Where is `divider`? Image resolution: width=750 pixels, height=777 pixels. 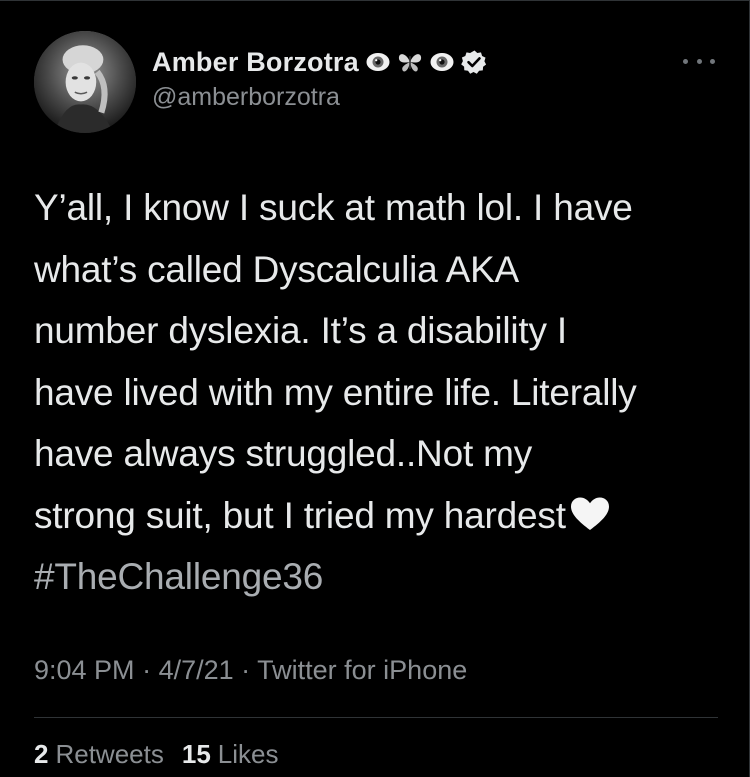
divider is located at coordinates (376, 717).